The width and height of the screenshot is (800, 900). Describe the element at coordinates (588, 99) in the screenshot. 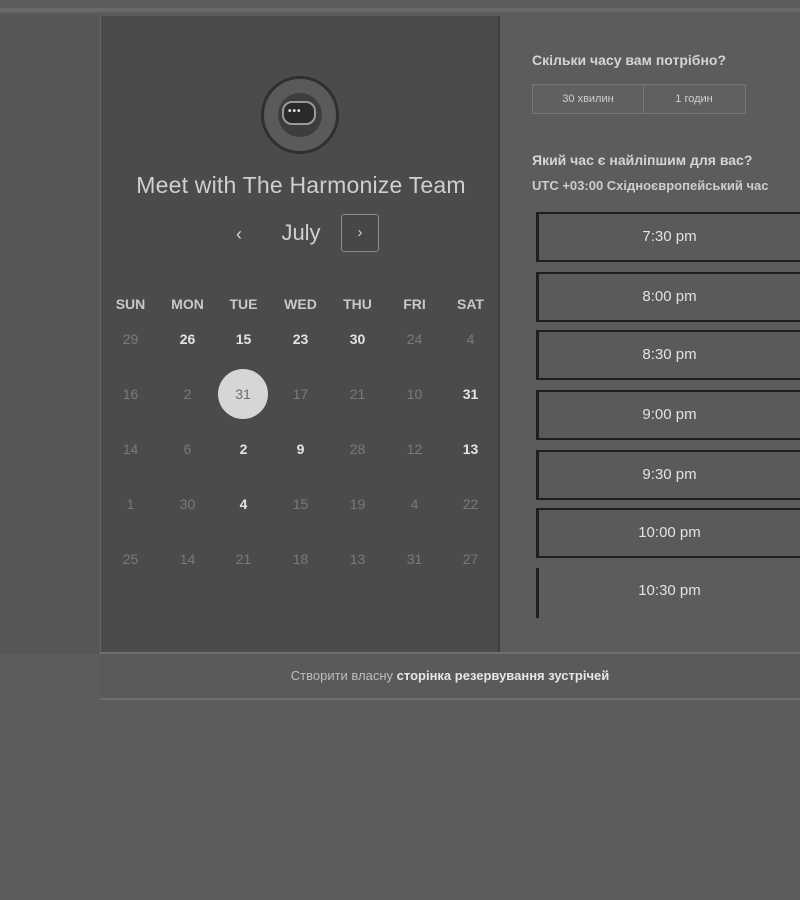

I see `duration-30-button: 30 хвилин` at that location.